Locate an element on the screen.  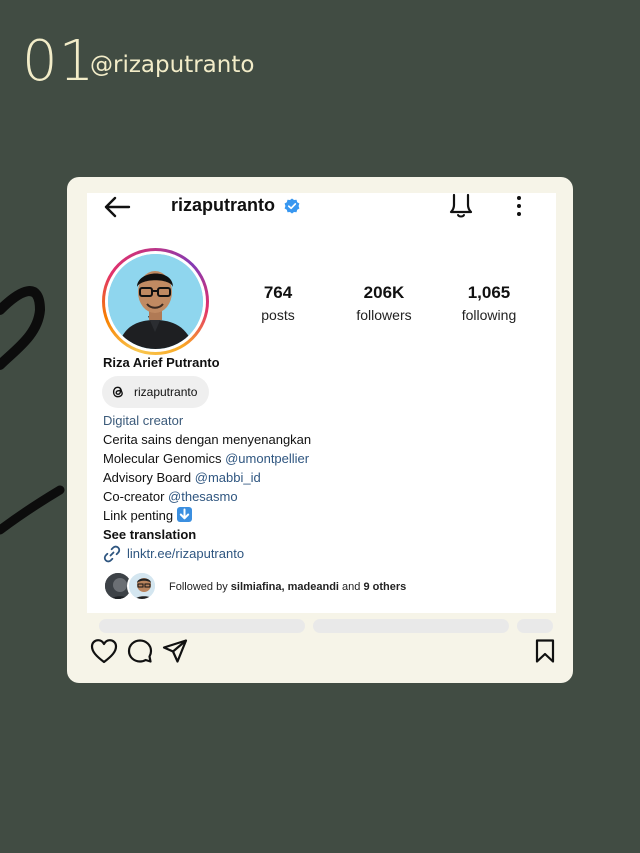
back-arrow-icon is located at coordinates (117, 207).